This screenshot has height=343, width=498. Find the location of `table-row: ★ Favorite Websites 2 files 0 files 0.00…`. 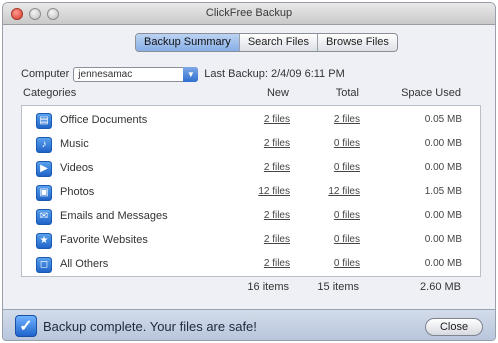

table-row: ★ Favorite Websites 2 files 0 files 0.00… is located at coordinates (251, 241).